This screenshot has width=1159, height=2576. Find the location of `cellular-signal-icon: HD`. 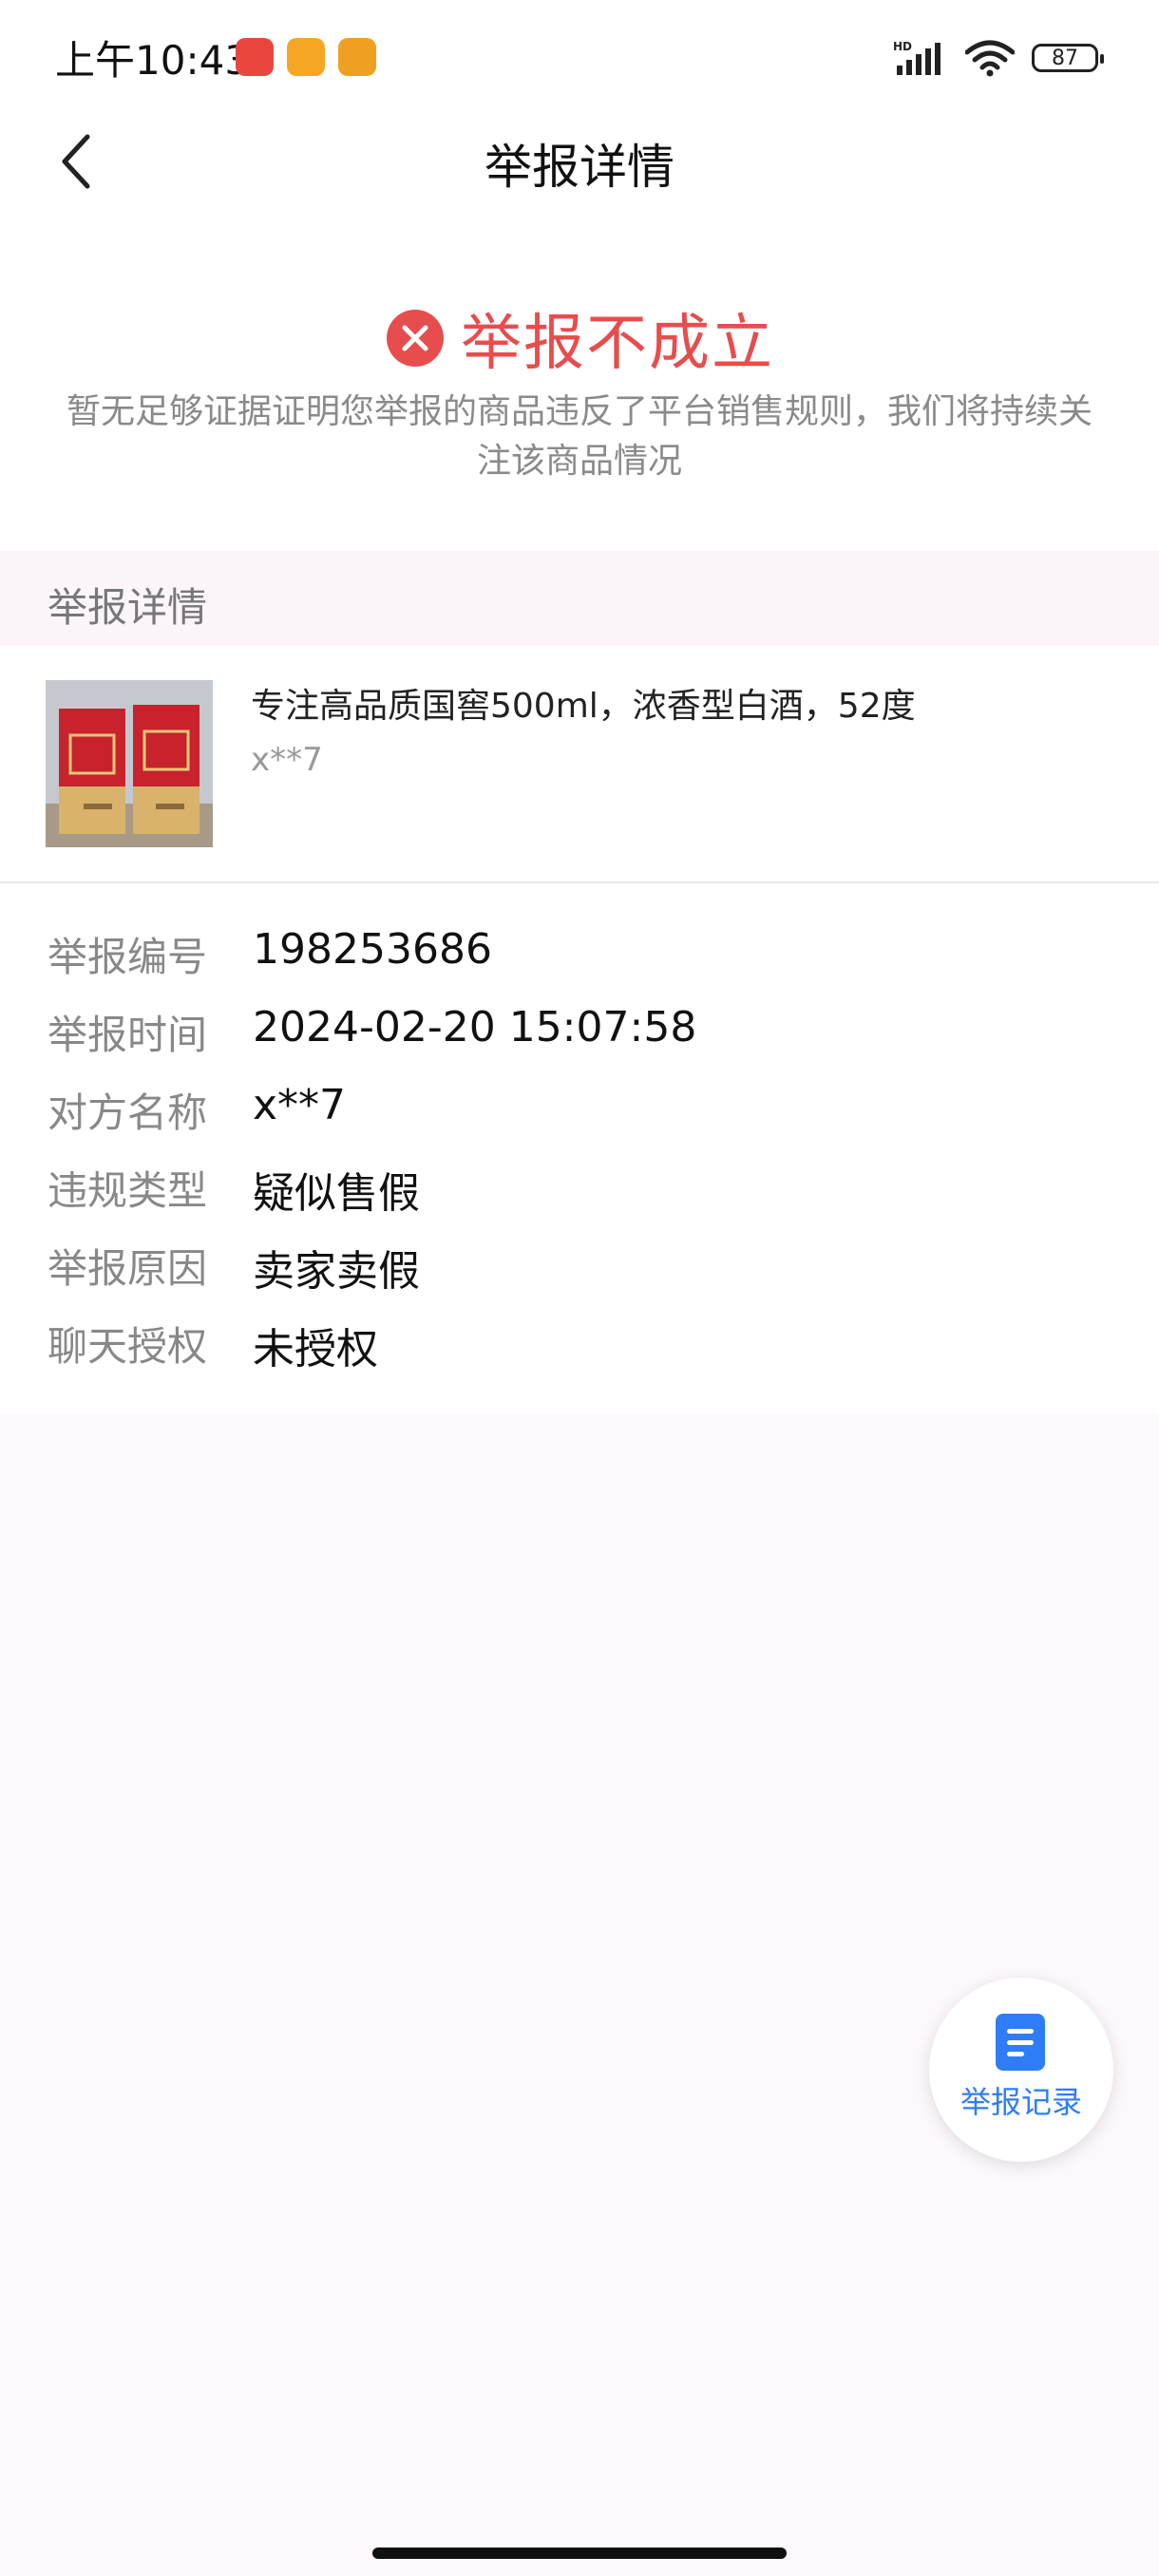

cellular-signal-icon: HD is located at coordinates (916, 57).